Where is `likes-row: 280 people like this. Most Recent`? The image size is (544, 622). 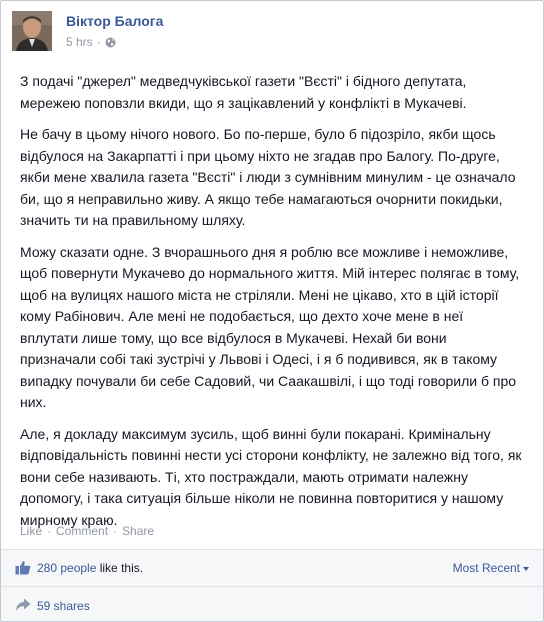 likes-row: 280 people like this. Most Recent is located at coordinates (272, 568).